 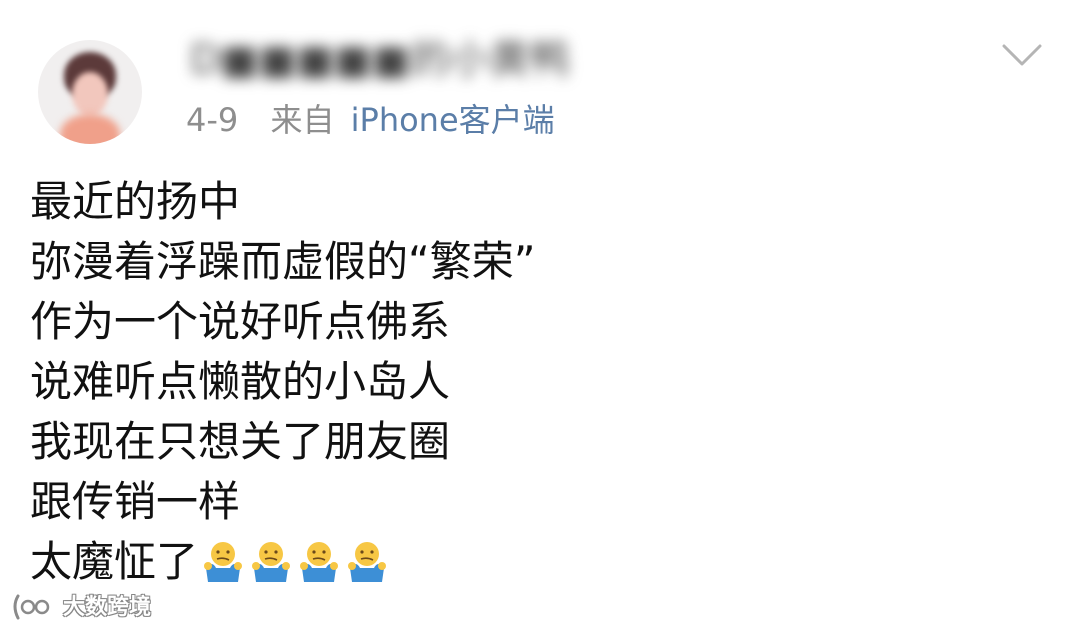 I want to click on content-line: 弥漫着浮躁而虚假的“繁荣”, so click(x=283, y=261).